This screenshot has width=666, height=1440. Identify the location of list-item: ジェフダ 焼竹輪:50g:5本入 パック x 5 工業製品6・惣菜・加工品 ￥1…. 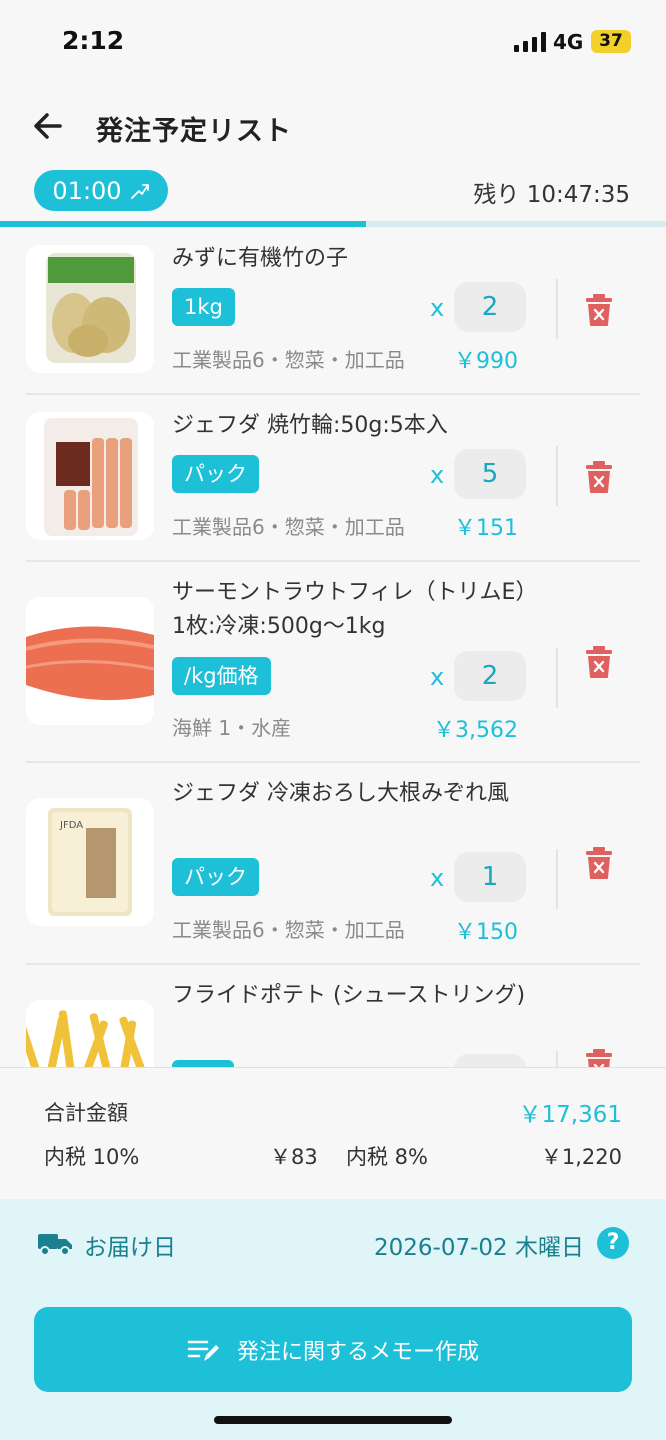
(333, 478).